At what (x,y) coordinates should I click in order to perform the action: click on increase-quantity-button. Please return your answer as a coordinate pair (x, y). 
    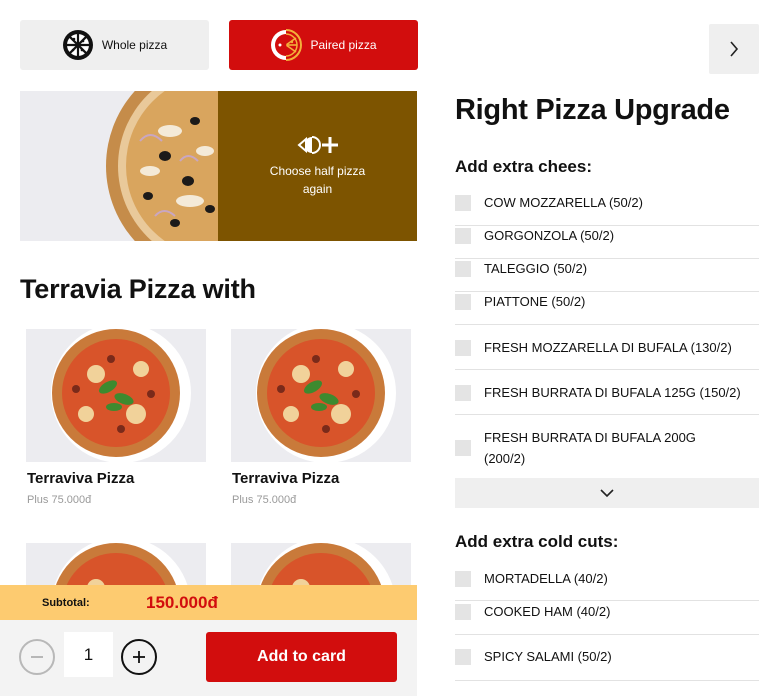
    Looking at the image, I should click on (139, 657).